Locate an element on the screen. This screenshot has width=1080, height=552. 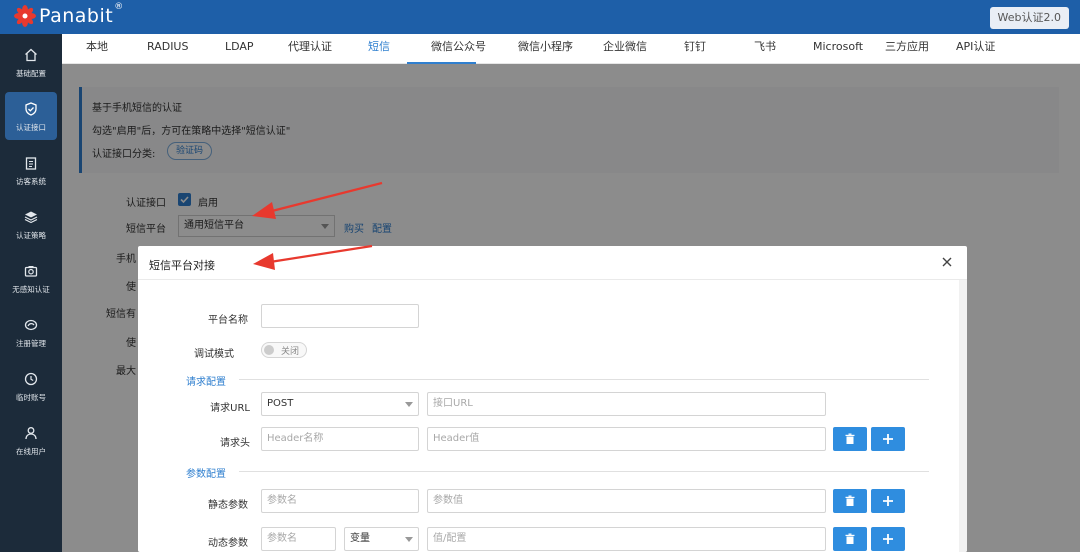
arrow-to-dialog-title-icon is located at coordinates (313, 257).